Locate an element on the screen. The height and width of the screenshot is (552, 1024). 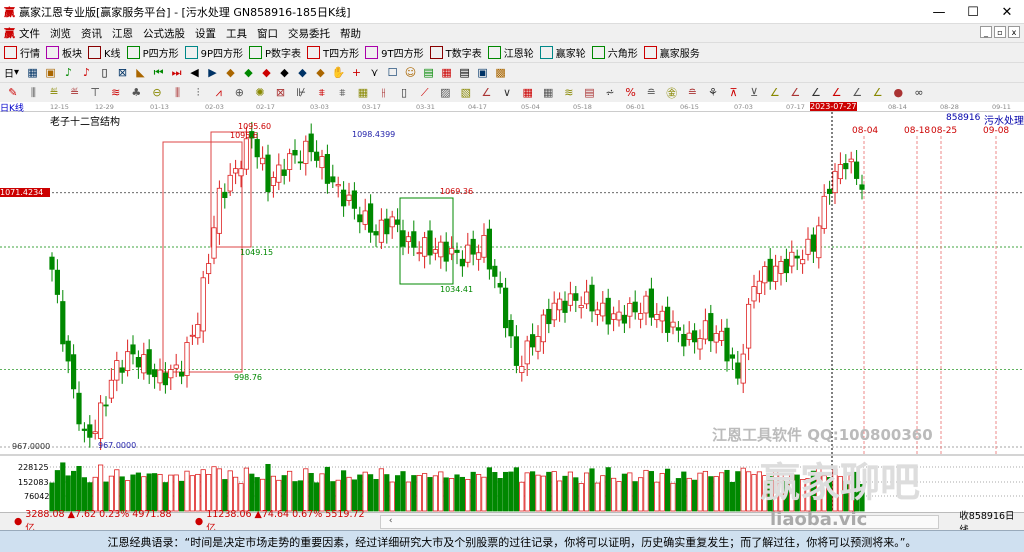
watermark-logo: 赢家聊吧 is located at coordinates (840, 483).